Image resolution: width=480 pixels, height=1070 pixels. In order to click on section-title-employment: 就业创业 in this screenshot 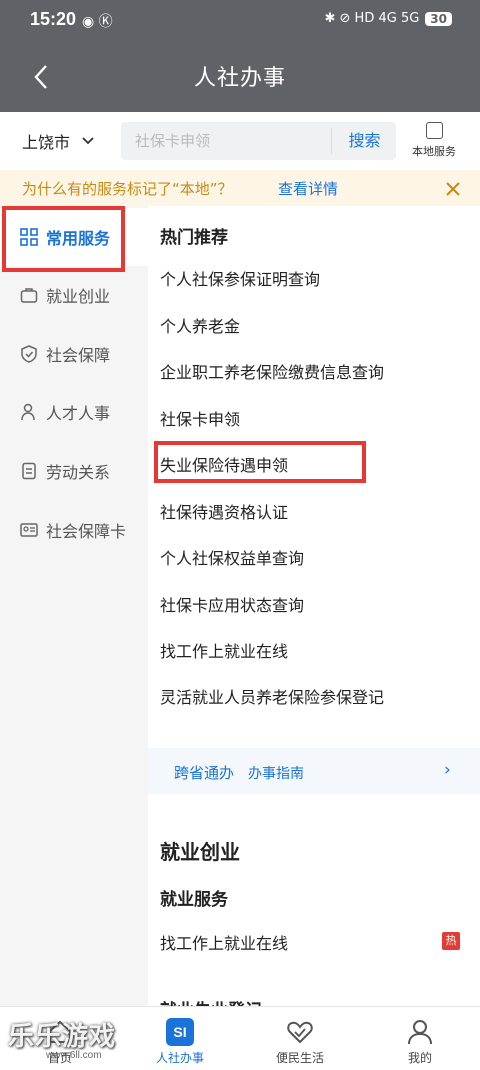, I will do `click(200, 852)`.